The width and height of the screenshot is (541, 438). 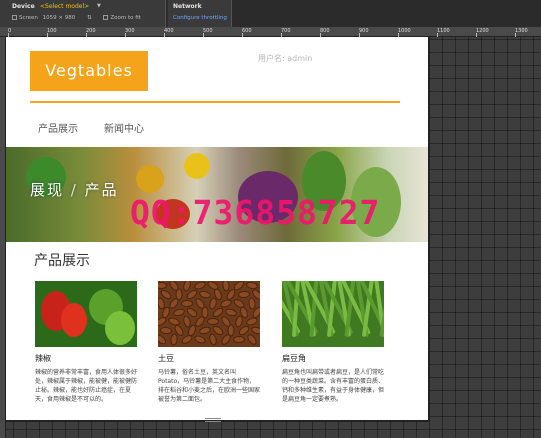 I want to click on device-model-select: <Select model>, so click(x=64, y=6).